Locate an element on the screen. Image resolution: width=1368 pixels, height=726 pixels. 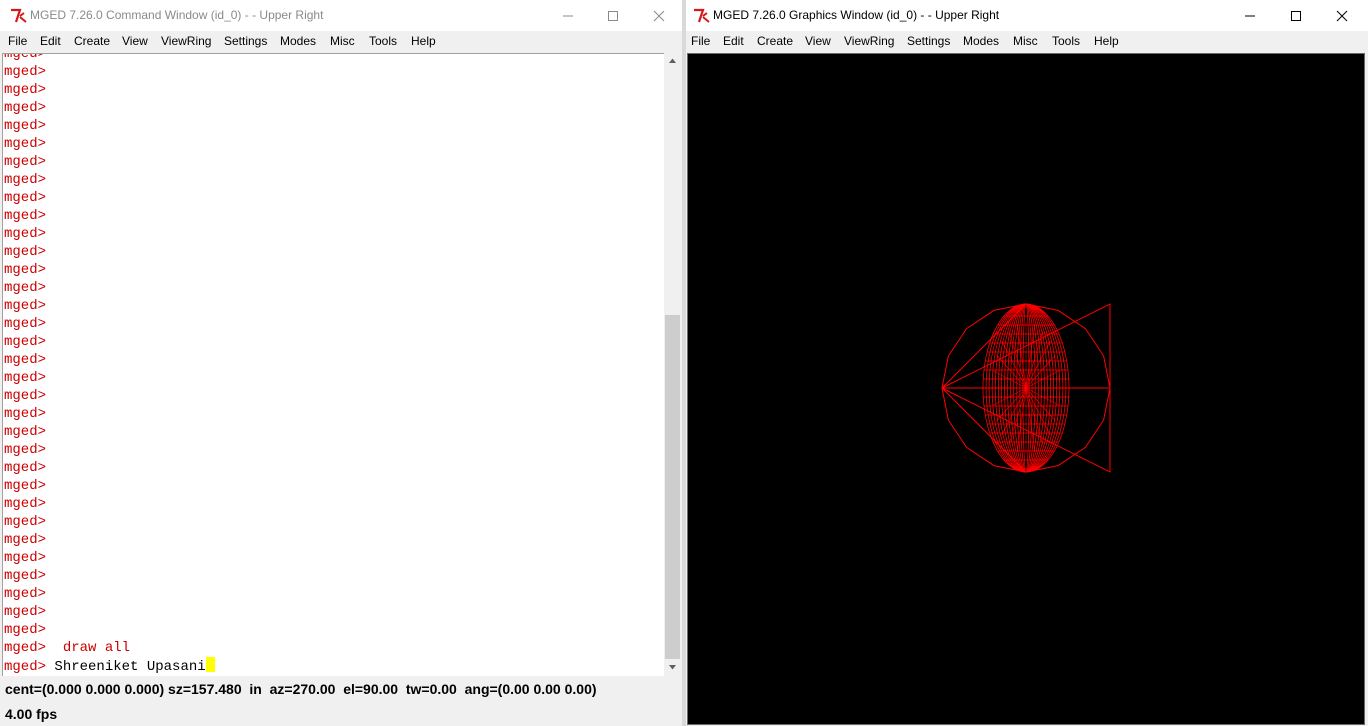
scroll-up-button is located at coordinates (672, 60).